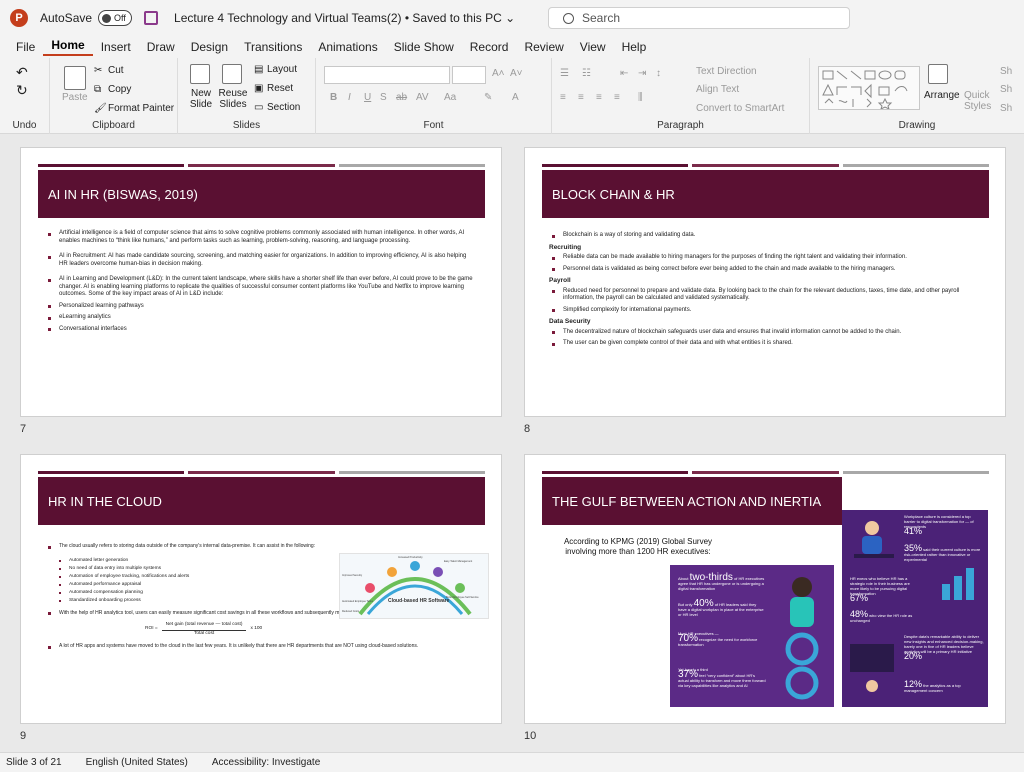 The height and width of the screenshot is (772, 1024). Describe the element at coordinates (387, 75) in the screenshot. I see `font-family-select` at that location.